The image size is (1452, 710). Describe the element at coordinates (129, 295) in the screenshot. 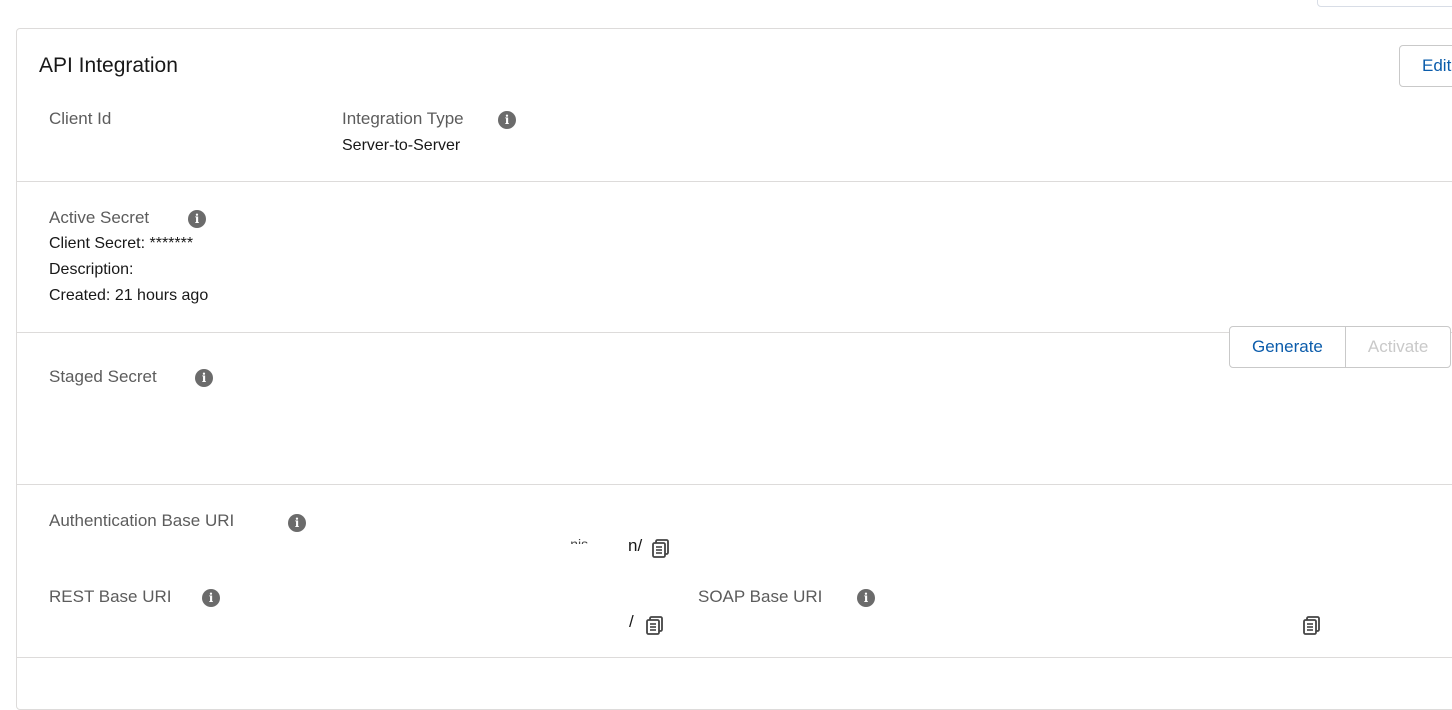

I see `created-value: Created: 21 hours ago` at that location.